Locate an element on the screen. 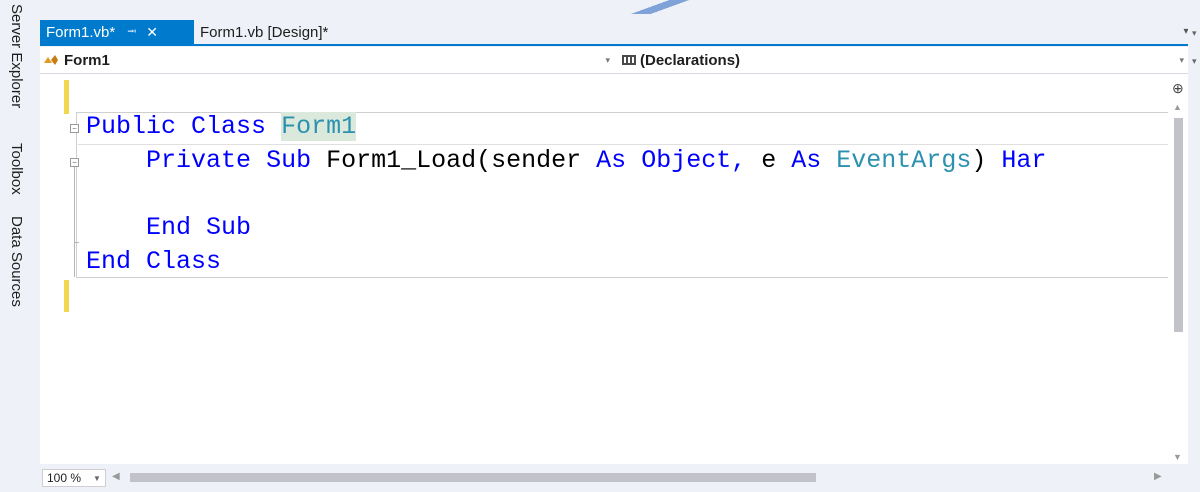 The width and height of the screenshot is (1200, 492). scroll-up-icon: ▲ is located at coordinates (1177, 107).